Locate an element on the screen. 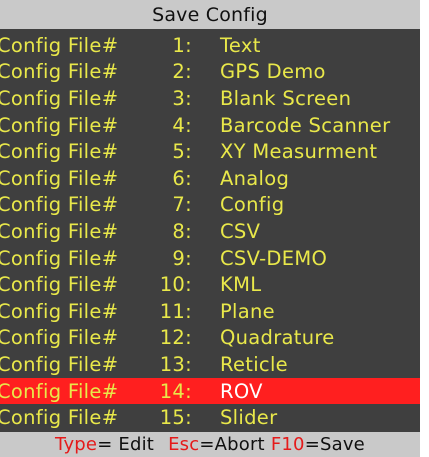  config-file-number: 10: is located at coordinates (175, 285).